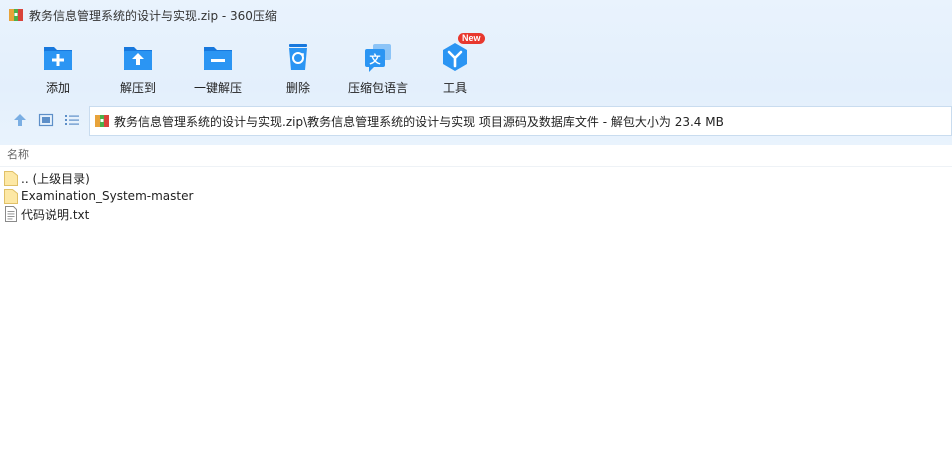  Describe the element at coordinates (57, 88) in the screenshot. I see `add-label: 添加` at that location.